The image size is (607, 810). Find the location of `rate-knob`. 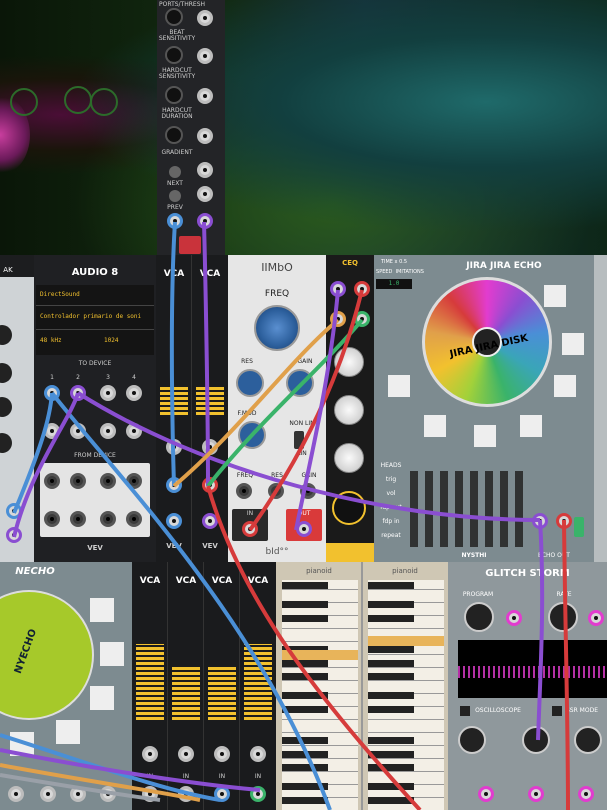

rate-knob is located at coordinates (563, 617).